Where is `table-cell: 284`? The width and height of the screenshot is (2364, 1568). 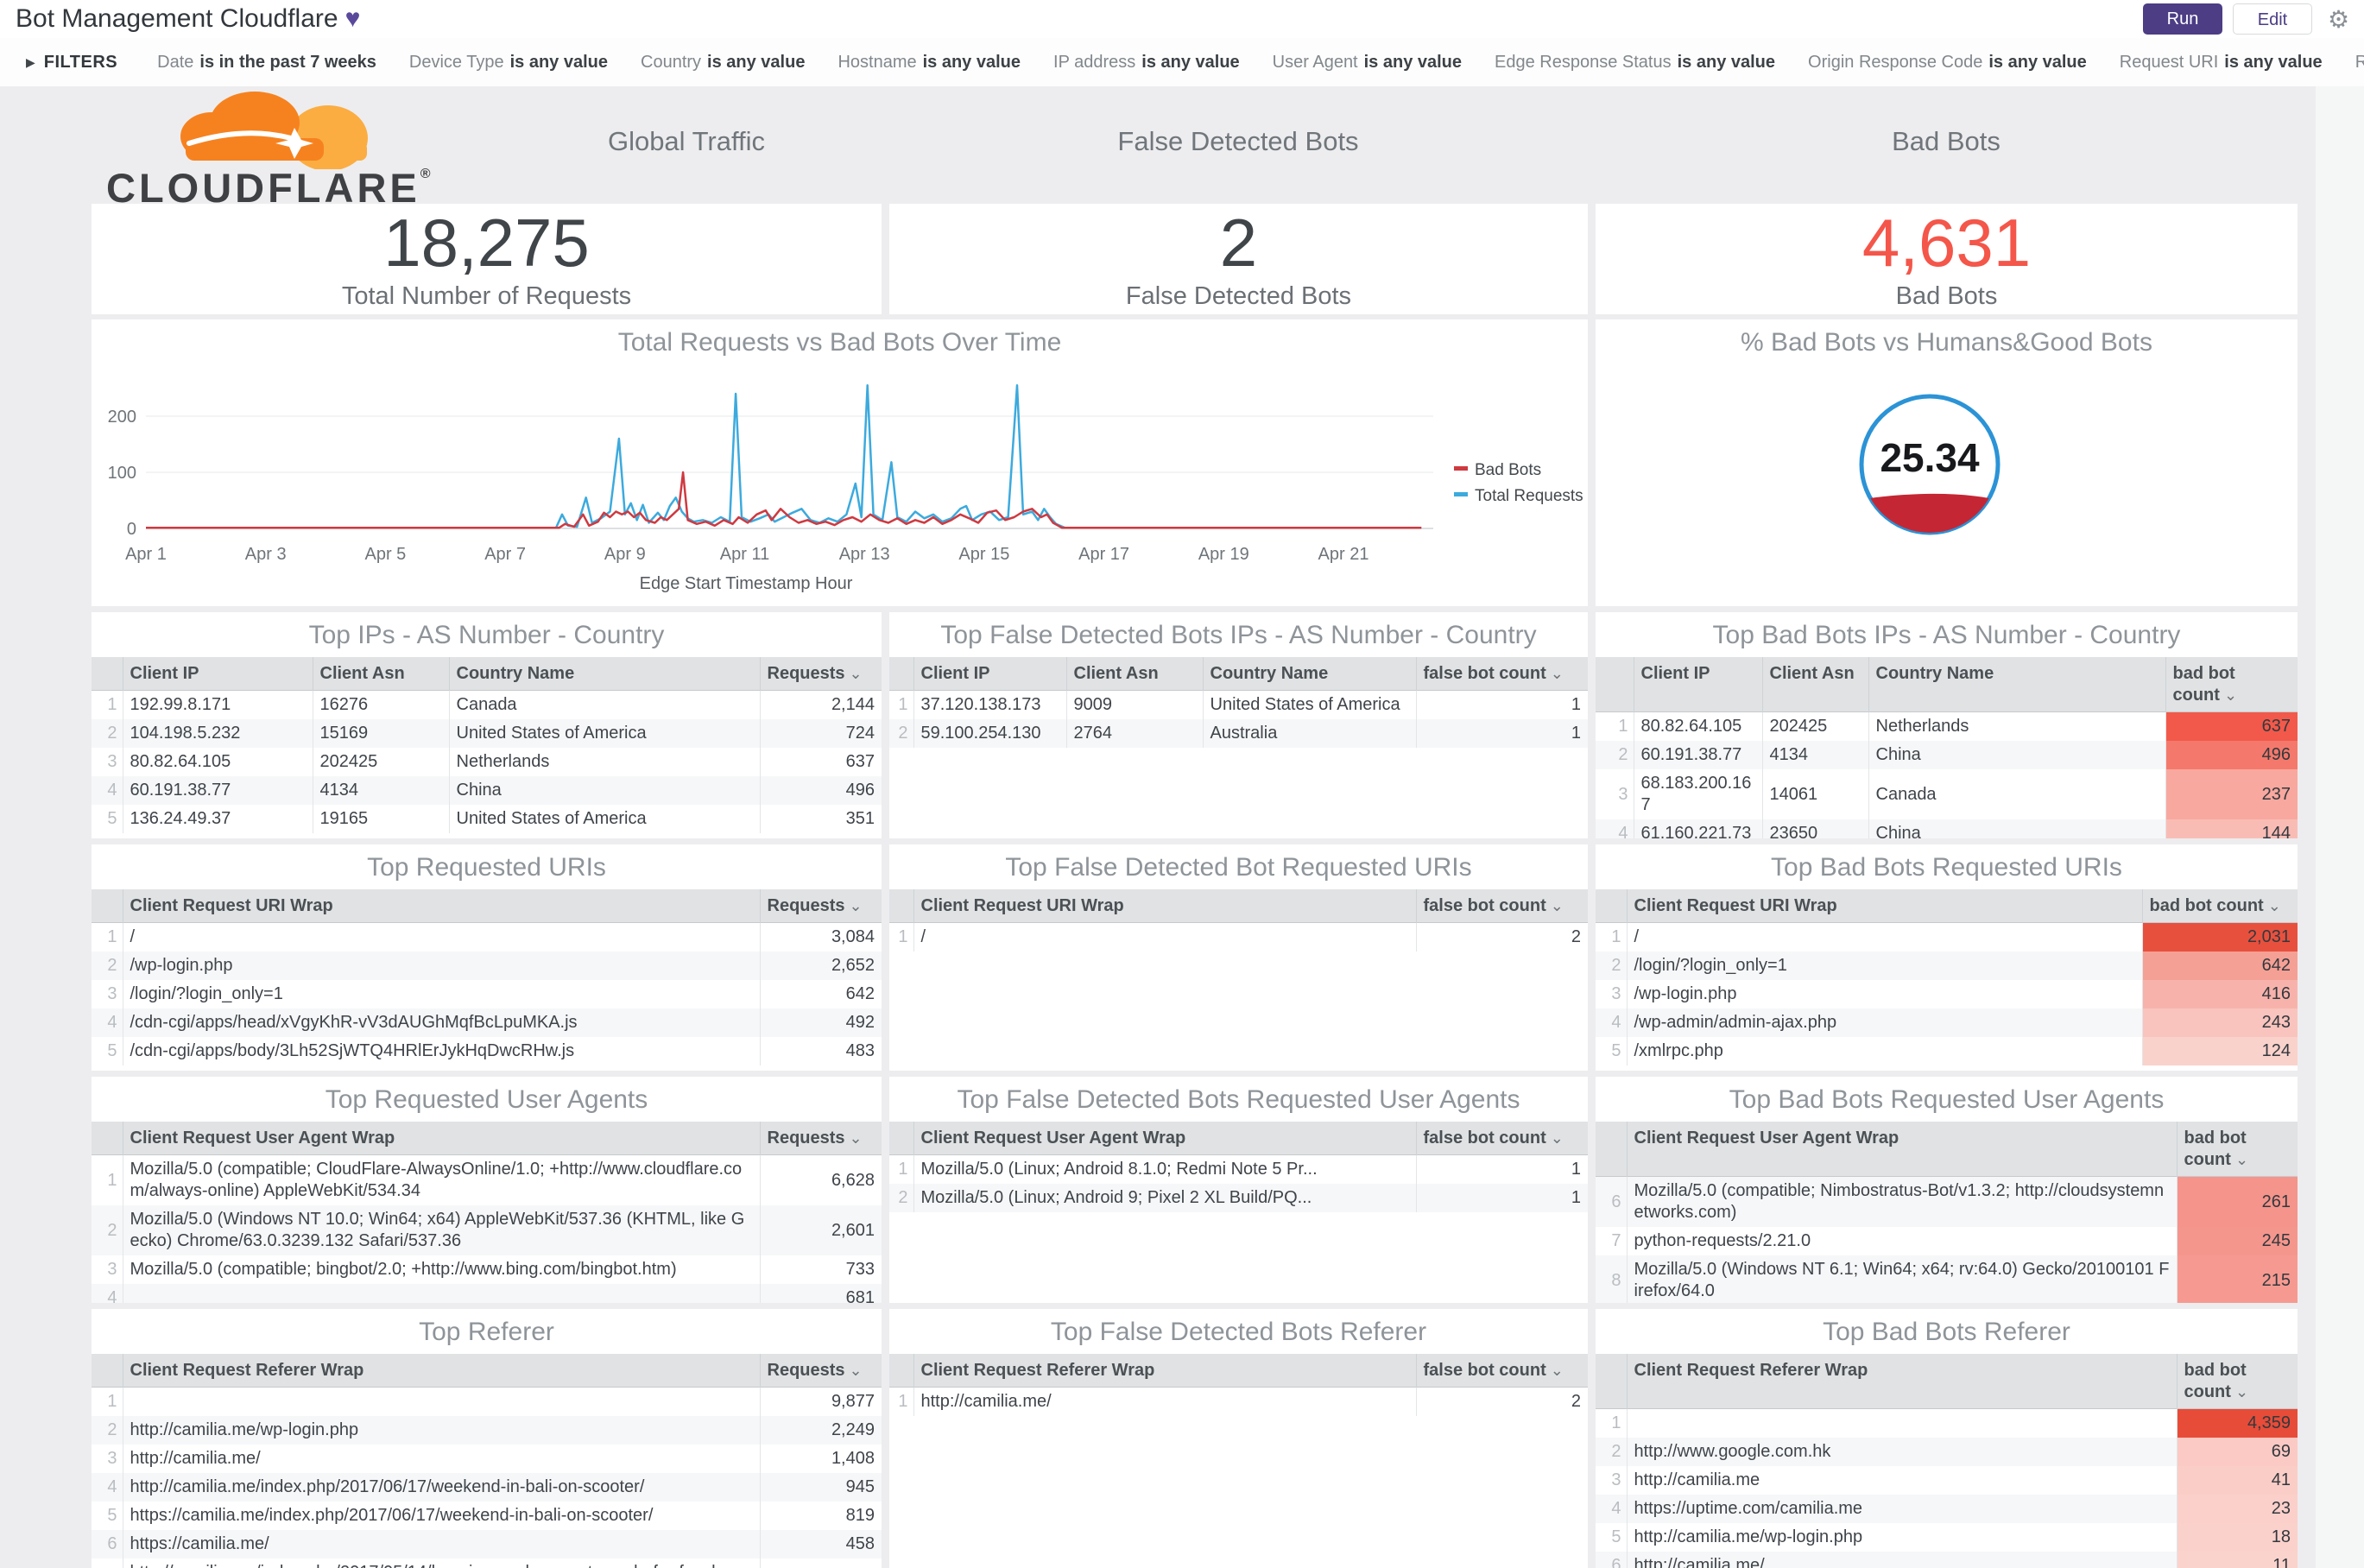
table-cell: 284 is located at coordinates (820, 1563).